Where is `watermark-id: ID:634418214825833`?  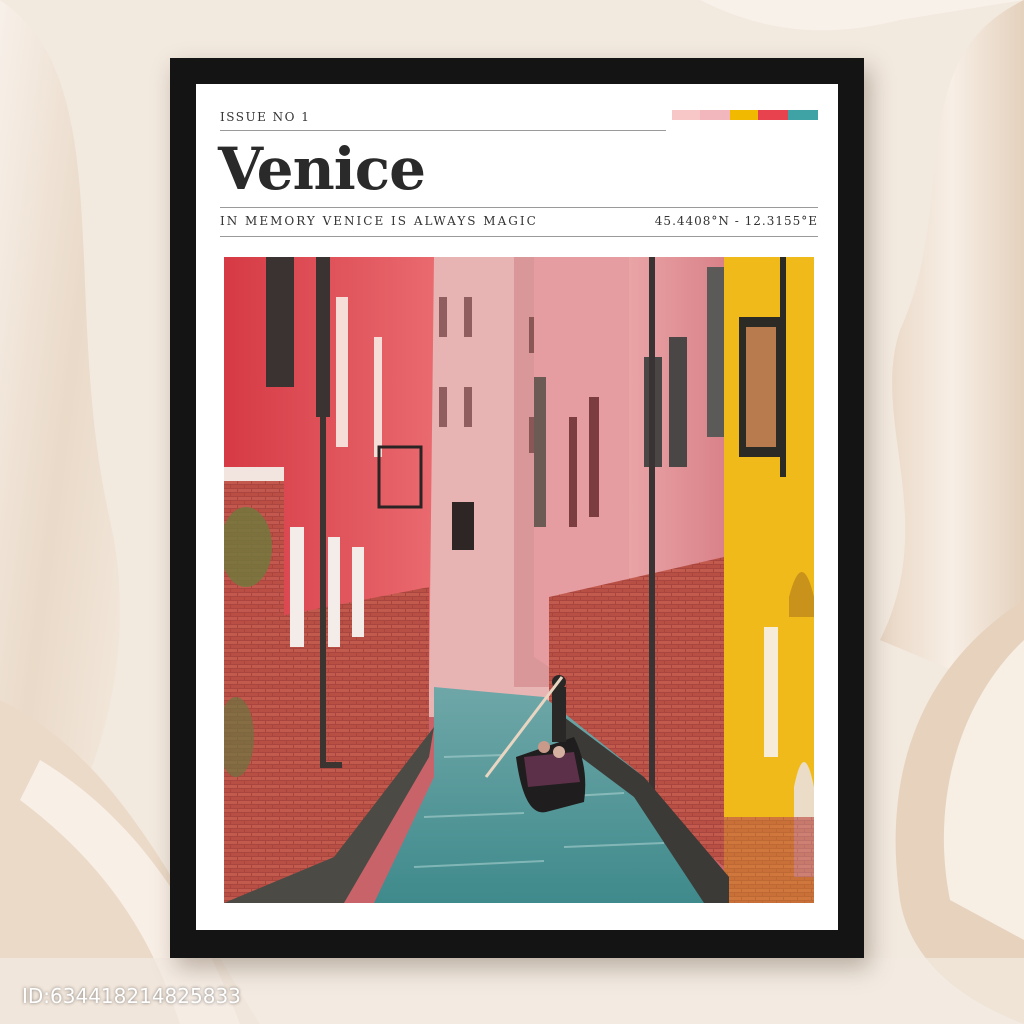 watermark-id: ID:634418214825833 is located at coordinates (131, 996).